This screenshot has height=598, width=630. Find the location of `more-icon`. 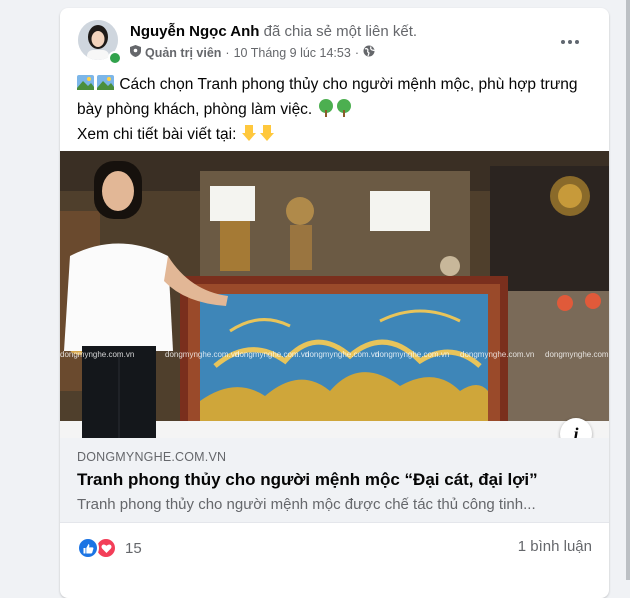

more-icon is located at coordinates (570, 42).